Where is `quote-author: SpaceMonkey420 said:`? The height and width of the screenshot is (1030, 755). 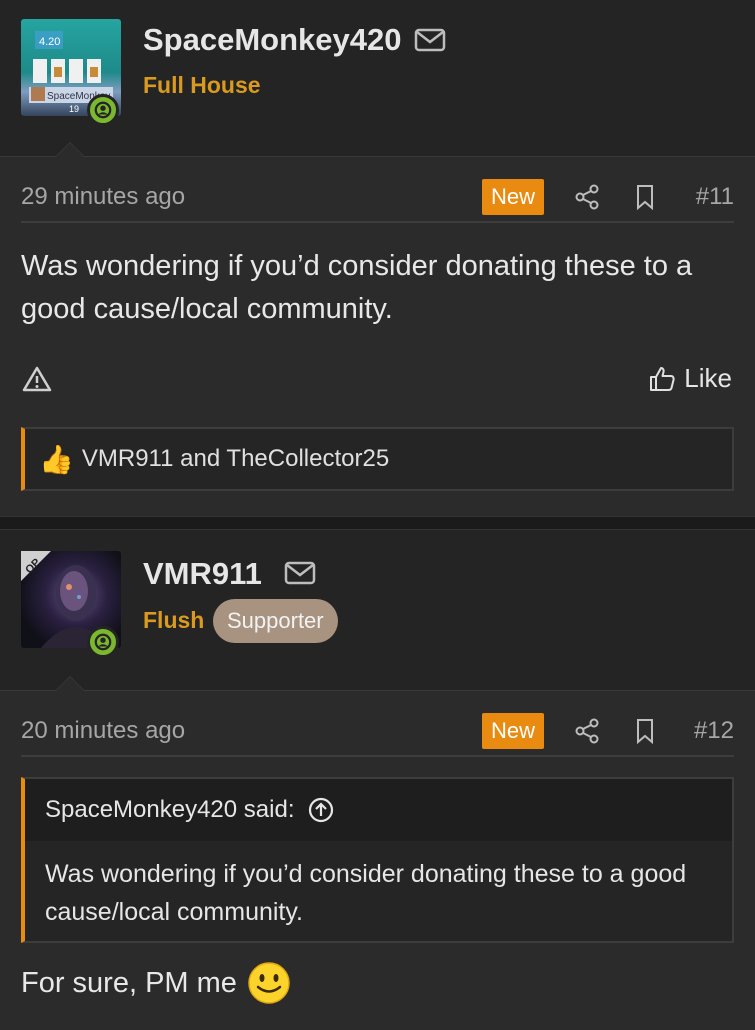
quote-author: SpaceMonkey420 said: is located at coordinates (170, 810).